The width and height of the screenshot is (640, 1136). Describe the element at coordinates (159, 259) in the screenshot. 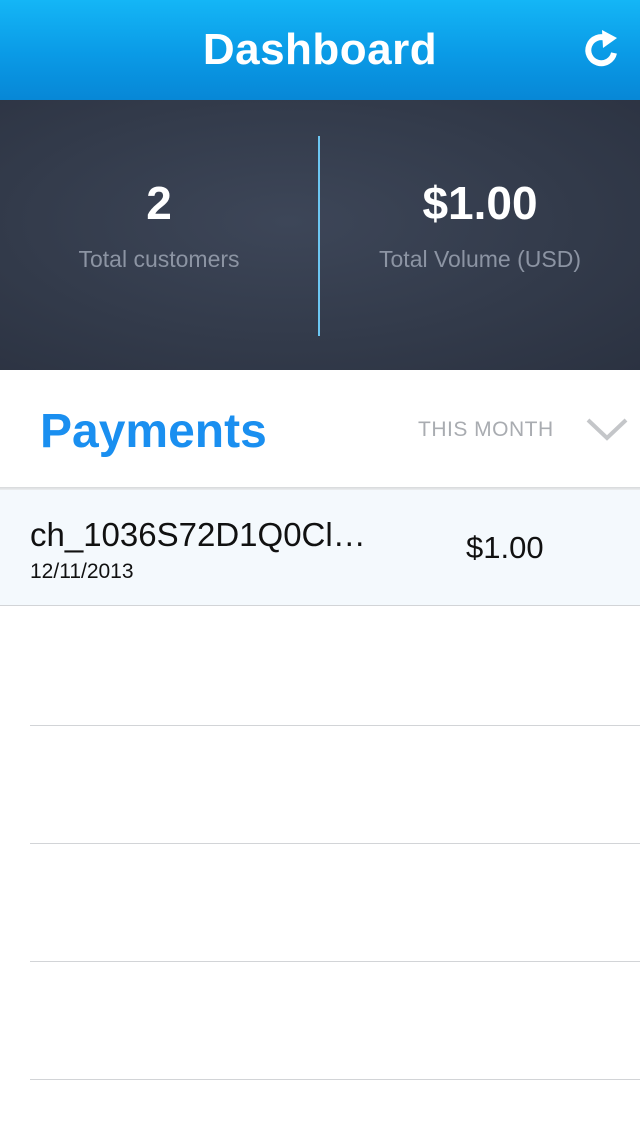

I see `total-customers-label: Total customers` at that location.